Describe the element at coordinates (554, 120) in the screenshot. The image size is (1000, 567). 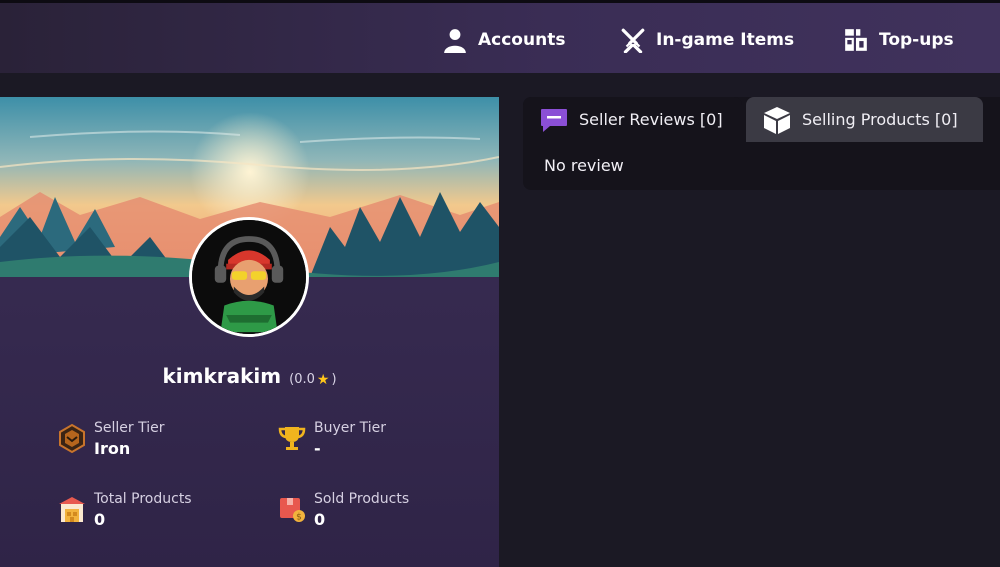
I see `review-chat-icon` at that location.